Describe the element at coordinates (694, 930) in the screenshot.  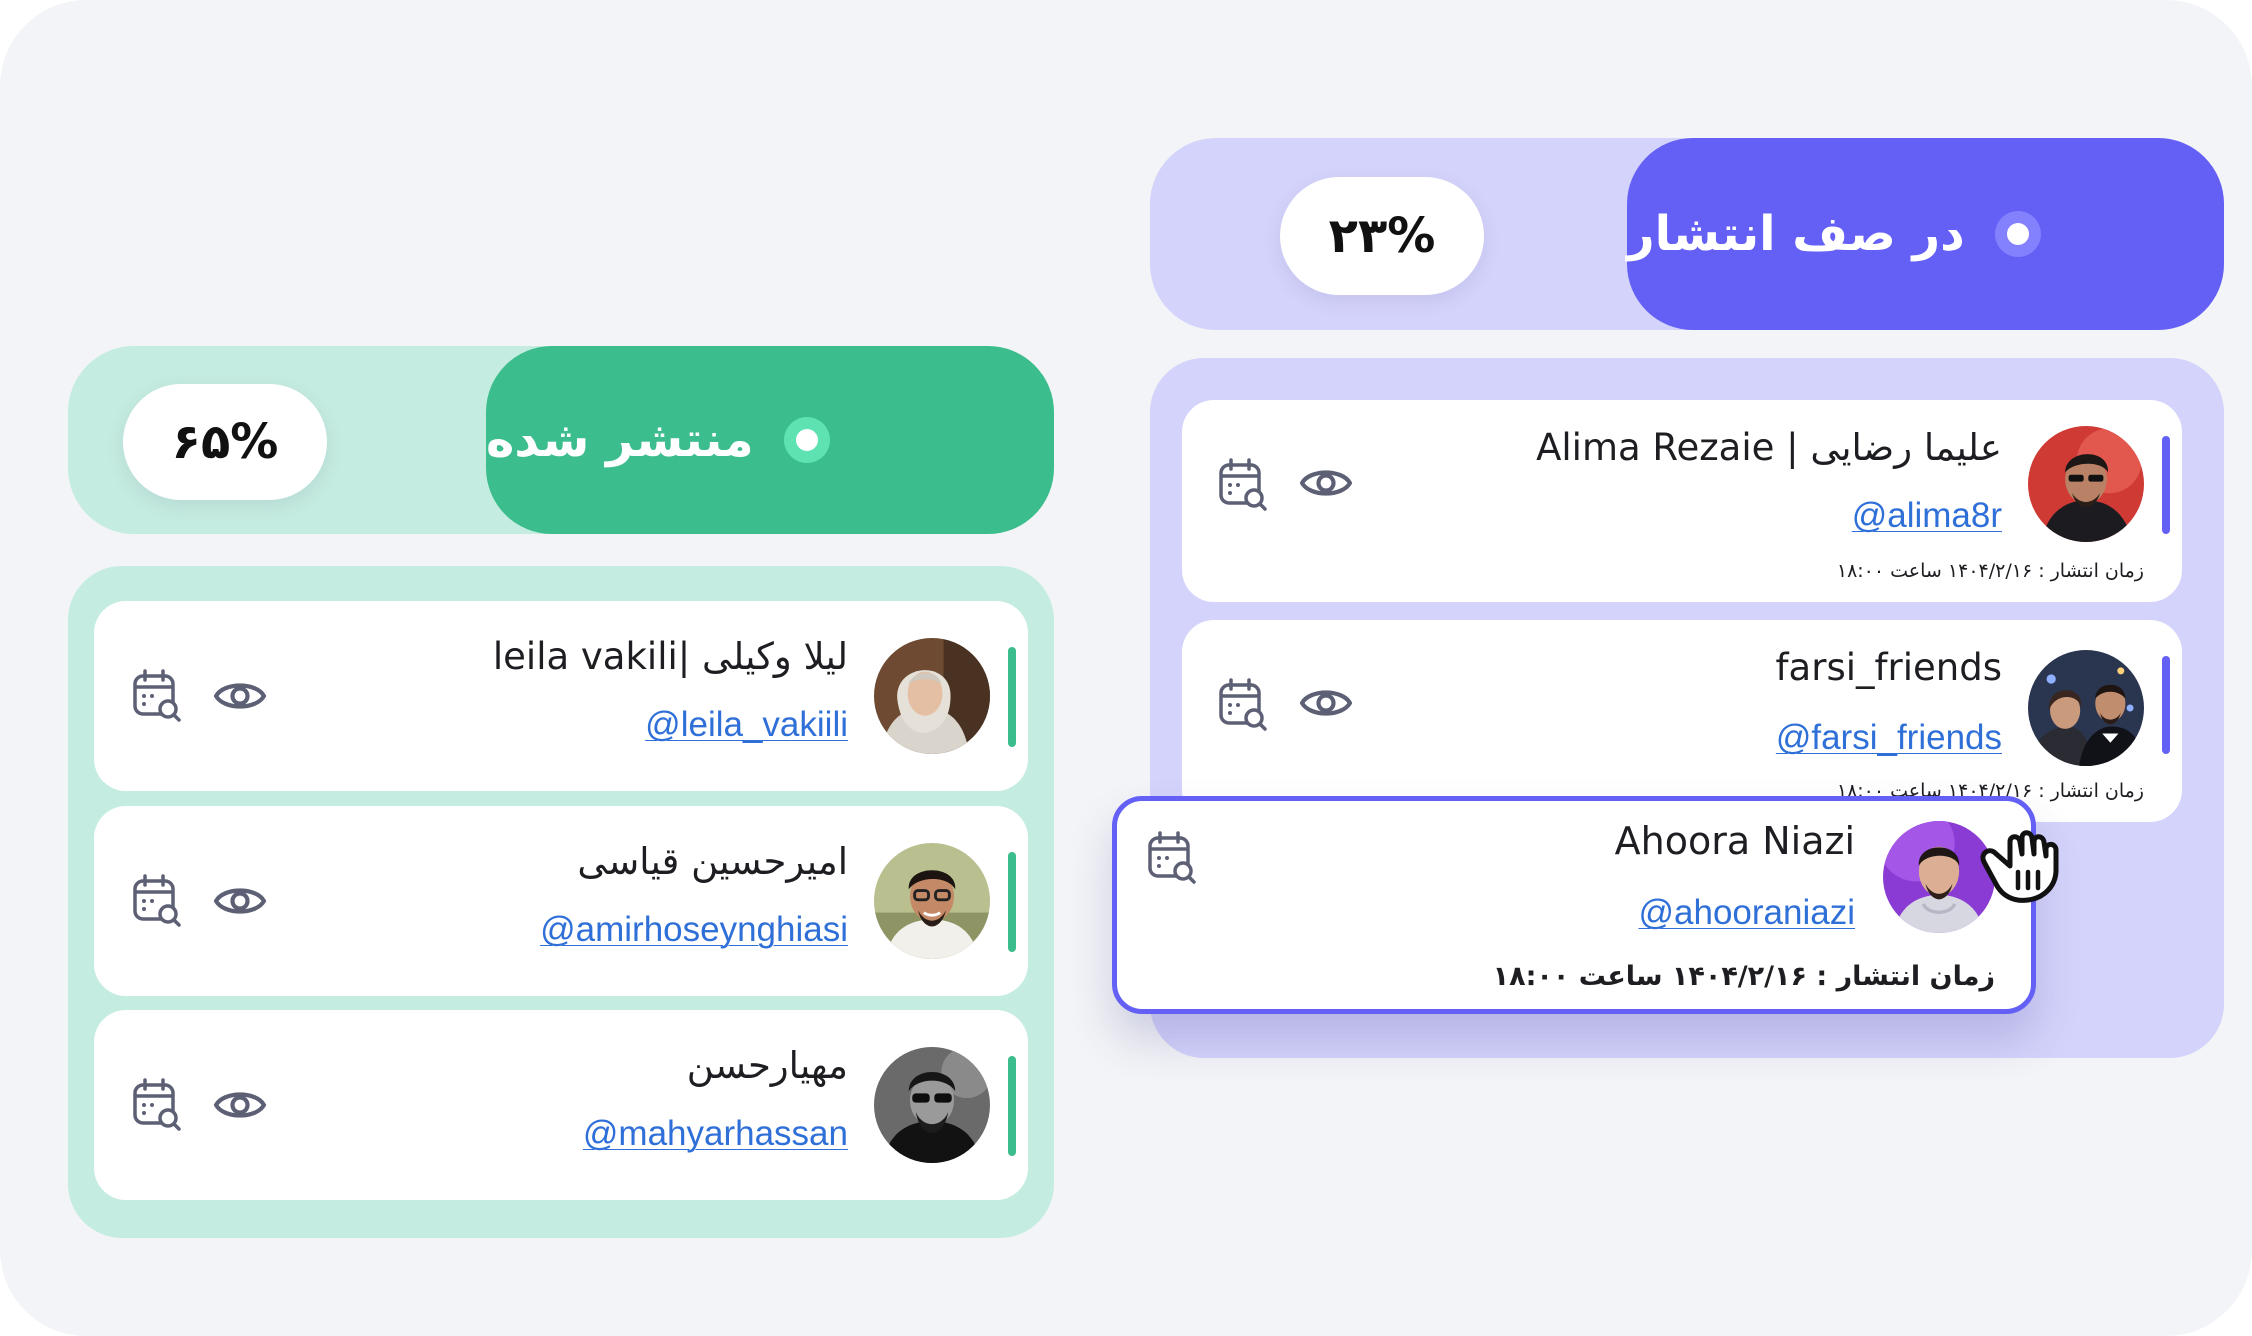
I see `influencer-handle: @amirhoseynghiasi` at that location.